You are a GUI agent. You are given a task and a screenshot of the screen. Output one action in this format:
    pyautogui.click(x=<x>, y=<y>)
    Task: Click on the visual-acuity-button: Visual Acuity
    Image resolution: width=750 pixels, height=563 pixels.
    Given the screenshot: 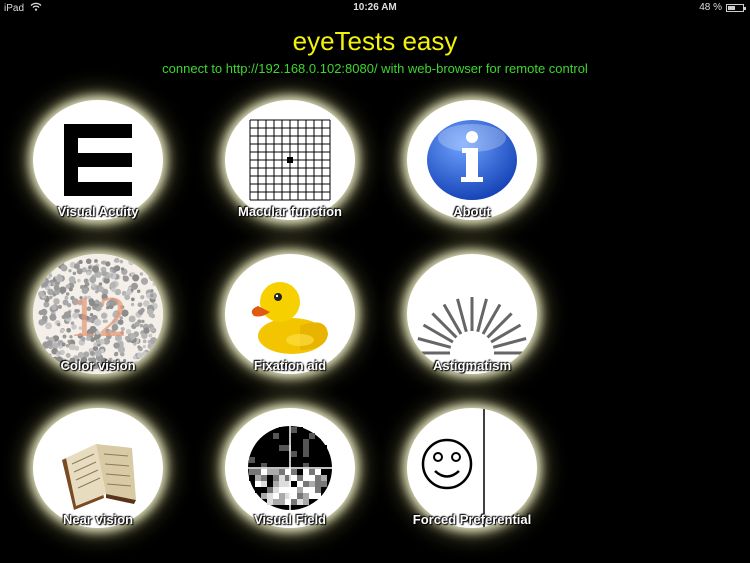 What is the action you would take?
    pyautogui.click(x=98, y=175)
    